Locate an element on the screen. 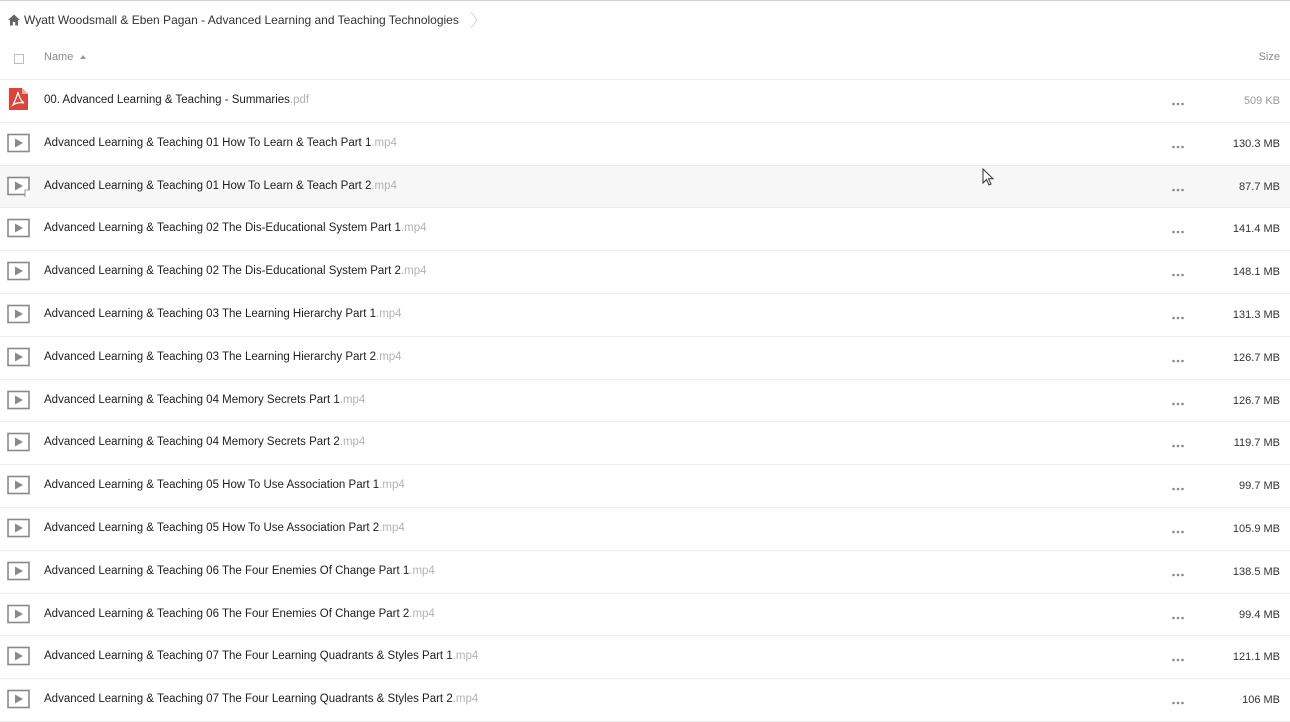  name-column-header: Name is located at coordinates (65, 57).